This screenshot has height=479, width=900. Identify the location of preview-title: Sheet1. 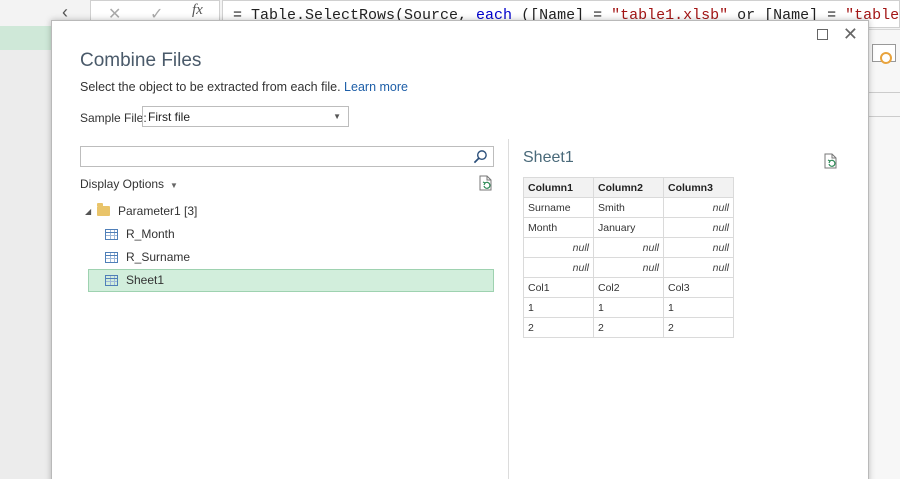
(548, 157).